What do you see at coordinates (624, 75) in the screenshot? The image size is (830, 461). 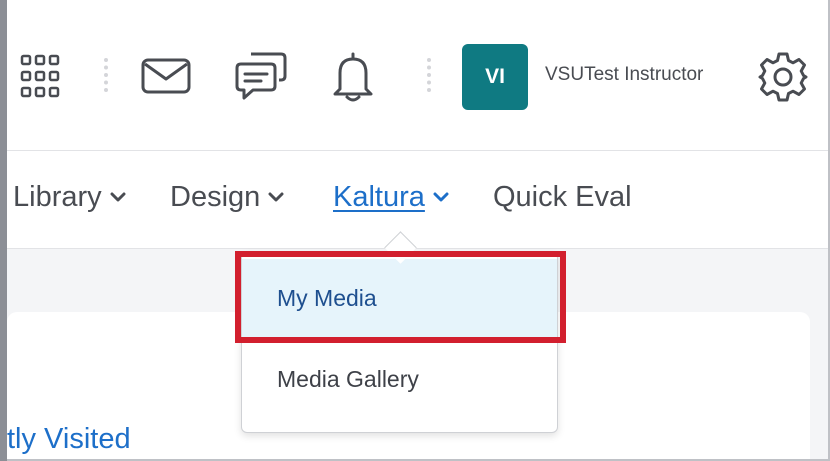 I see `user-name: VSUTest Instructor` at bounding box center [624, 75].